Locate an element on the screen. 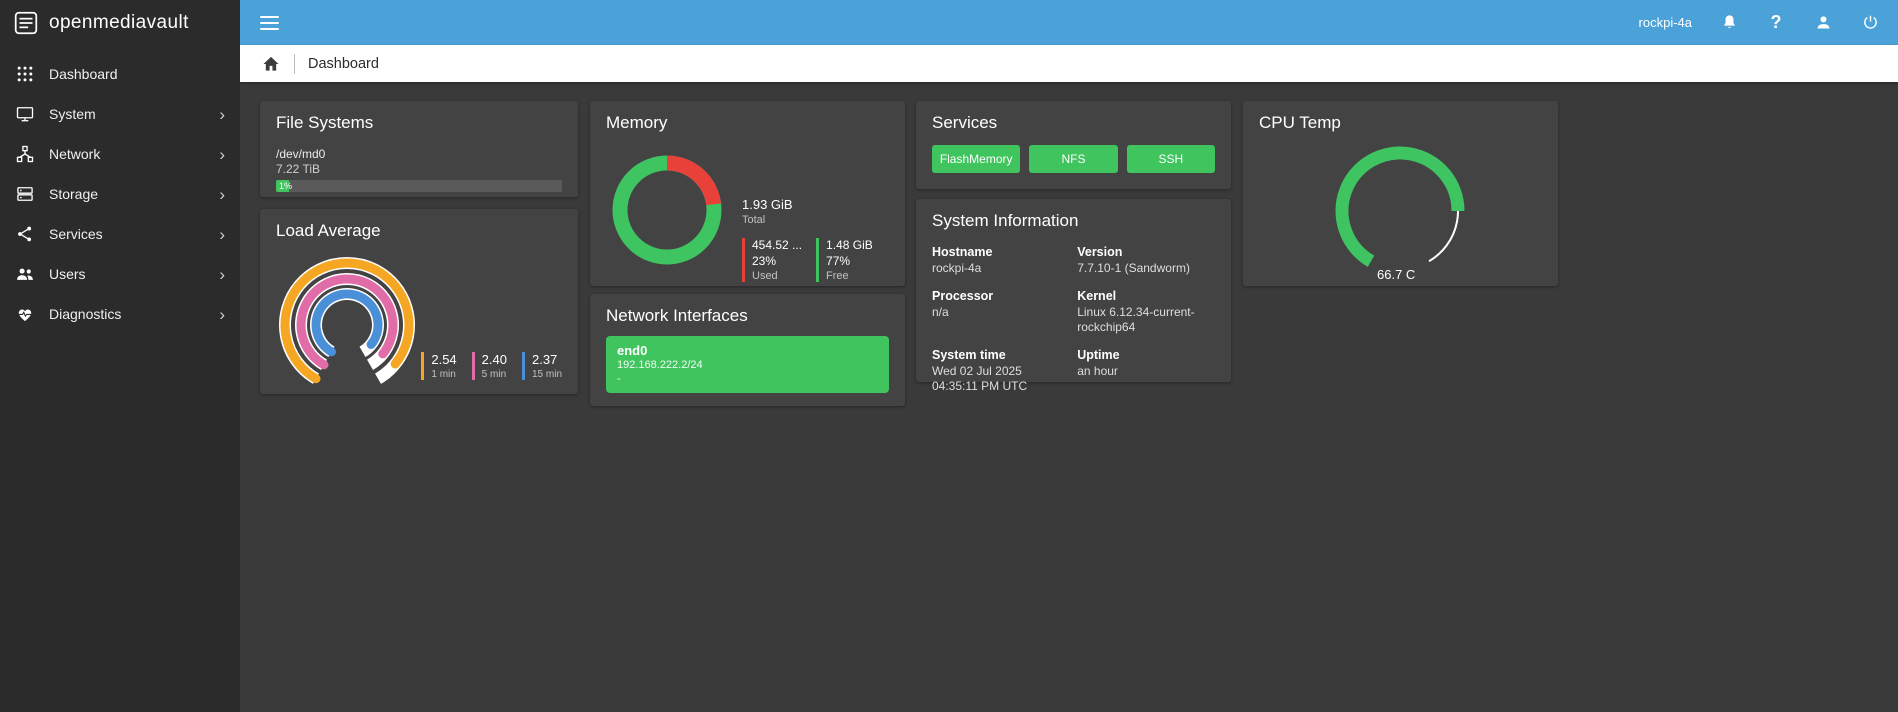 The image size is (1898, 712). breadcrumb: Dashboard is located at coordinates (1069, 63).